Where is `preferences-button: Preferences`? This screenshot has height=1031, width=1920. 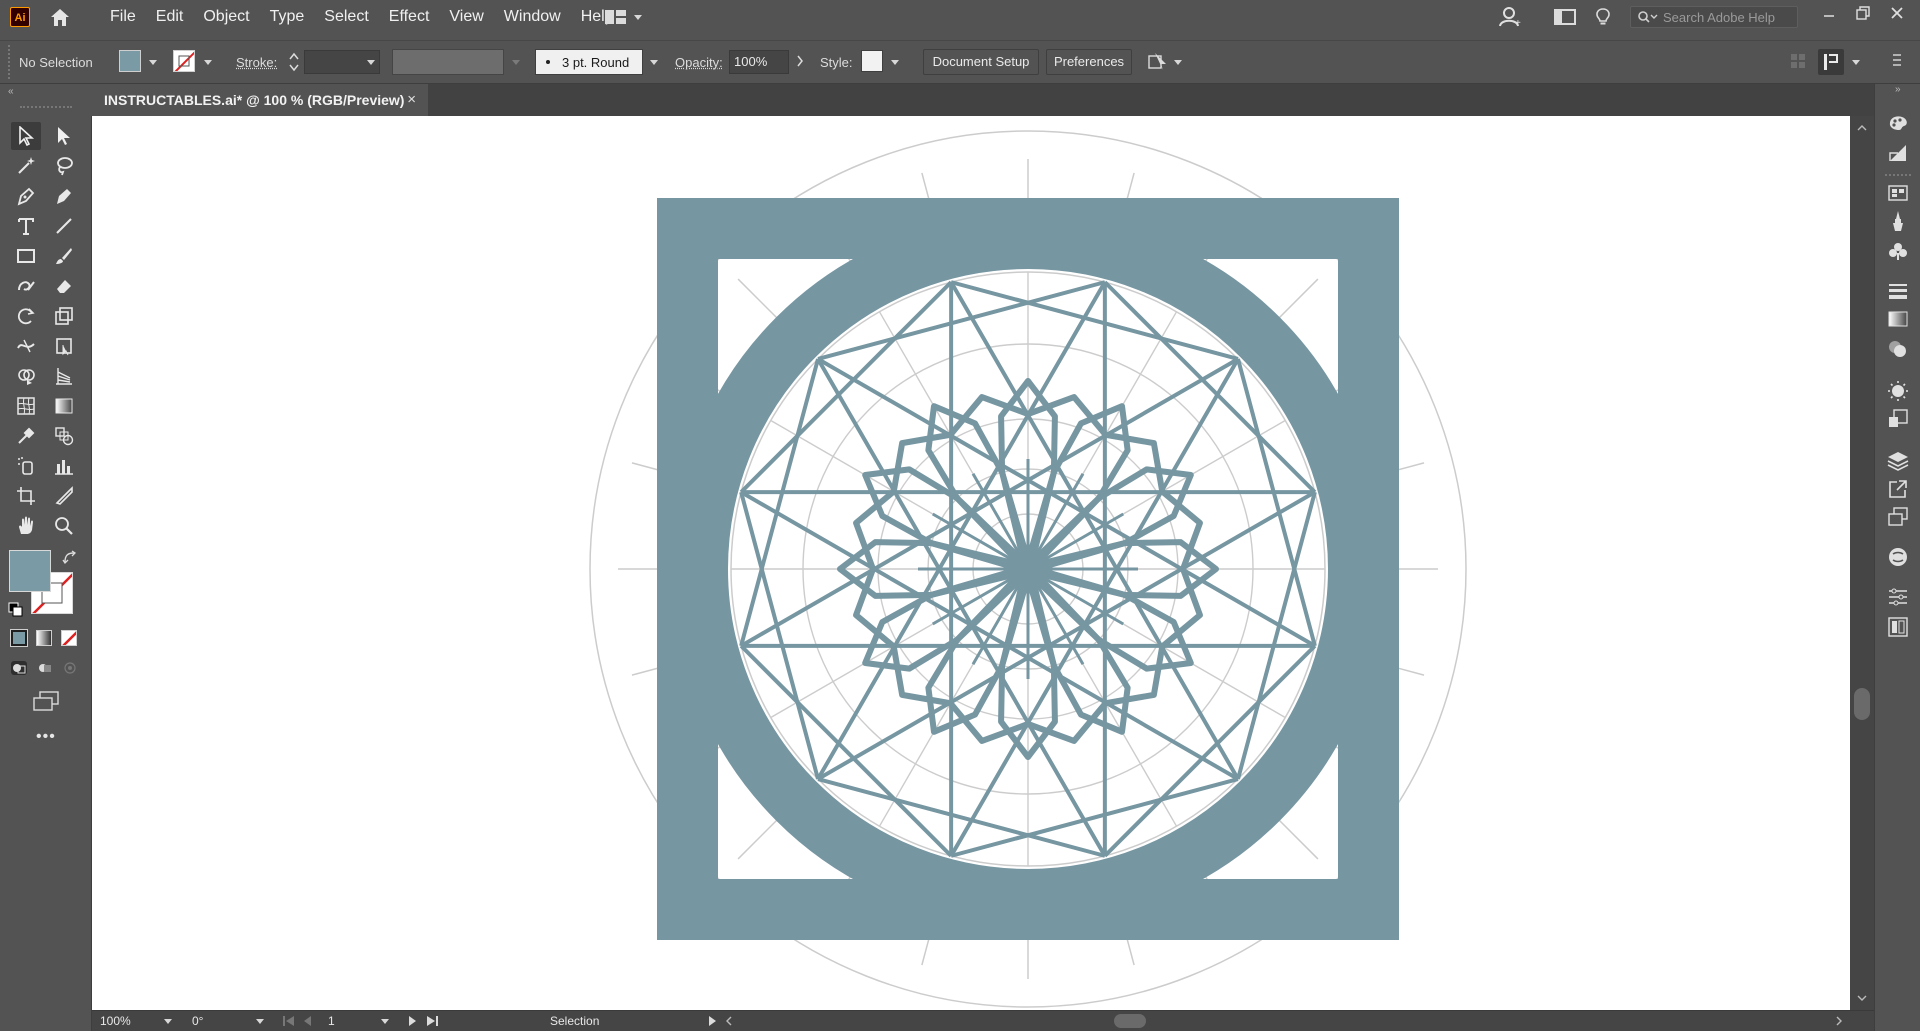 preferences-button: Preferences is located at coordinates (1089, 62).